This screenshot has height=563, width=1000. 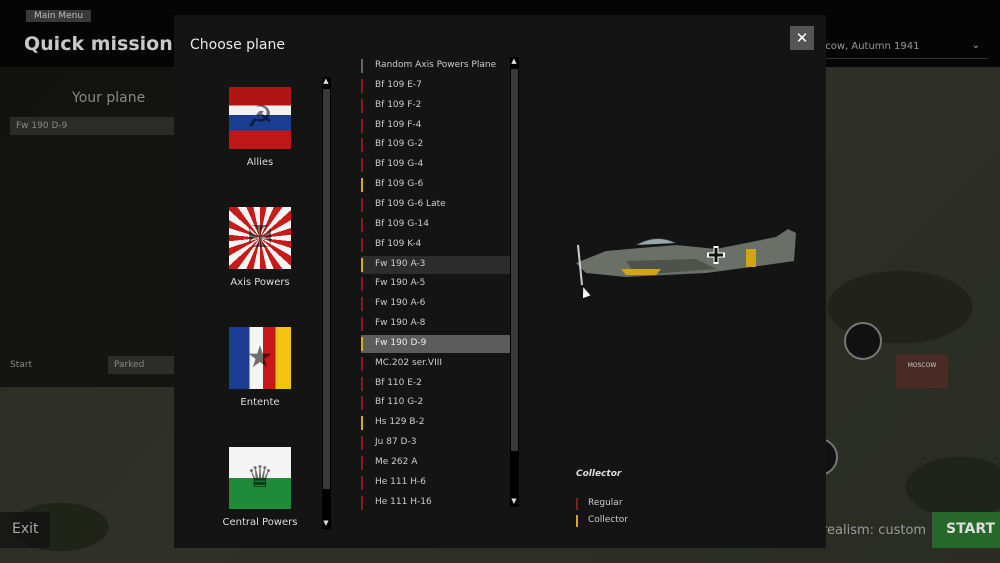 What do you see at coordinates (260, 238) in the screenshot?
I see `axis-flag-icon: ✠` at bounding box center [260, 238].